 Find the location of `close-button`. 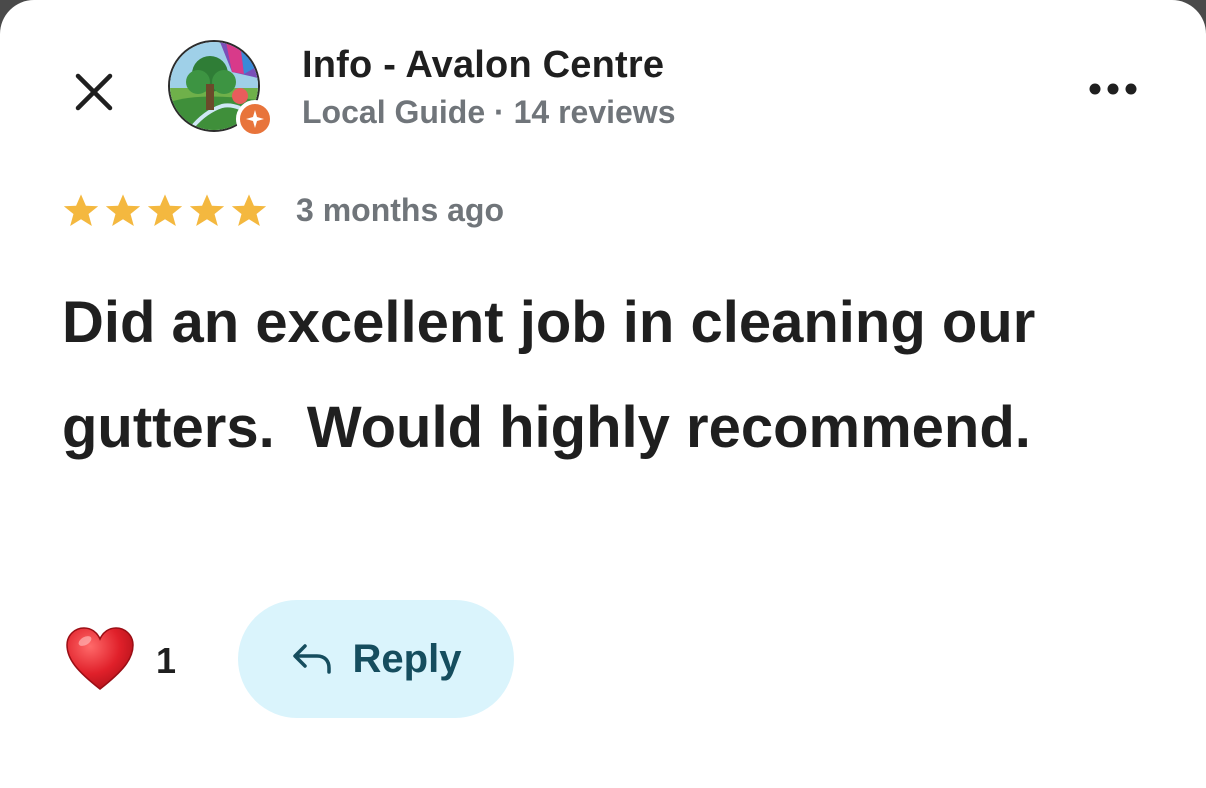

close-button is located at coordinates (94, 92).